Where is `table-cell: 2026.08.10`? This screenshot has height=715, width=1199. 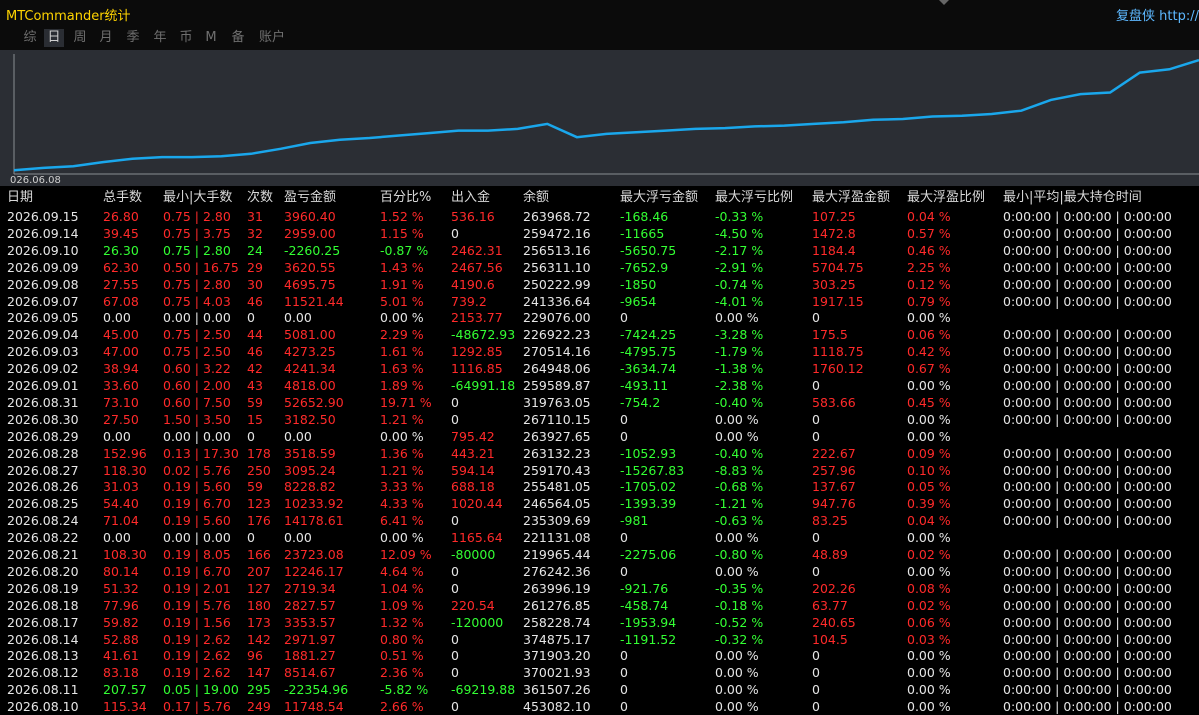
table-cell: 2026.08.10 is located at coordinates (43, 707).